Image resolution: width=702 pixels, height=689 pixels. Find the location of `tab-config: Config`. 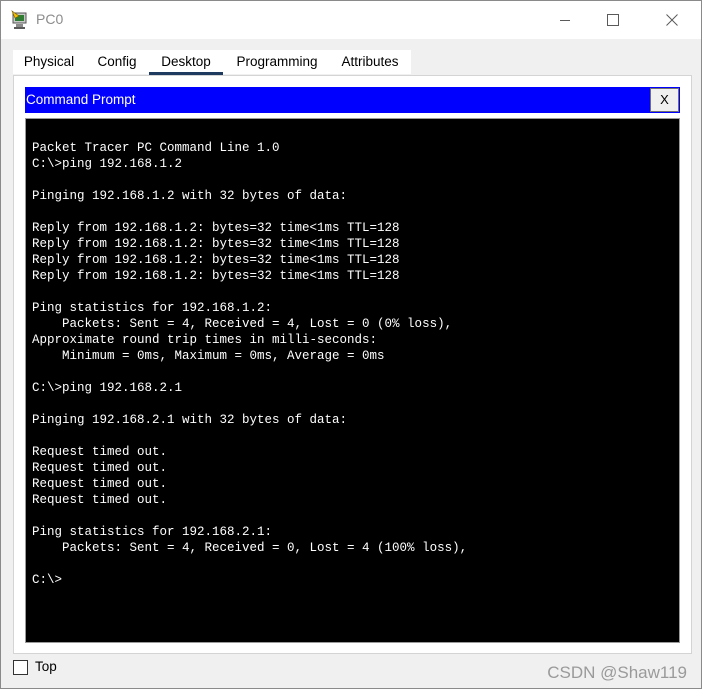

tab-config: Config is located at coordinates (117, 62).